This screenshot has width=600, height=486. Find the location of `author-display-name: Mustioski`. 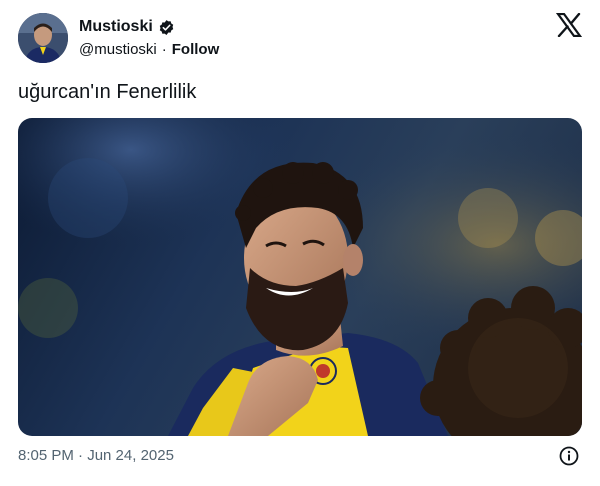

author-display-name: Mustioski is located at coordinates (116, 27).